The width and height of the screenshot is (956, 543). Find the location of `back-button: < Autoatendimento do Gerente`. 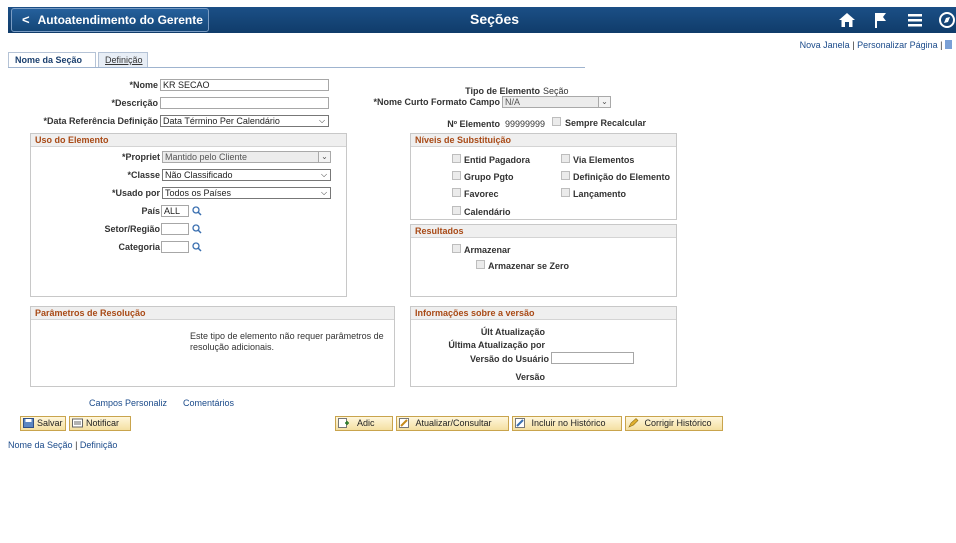

back-button: < Autoatendimento do Gerente is located at coordinates (110, 20).